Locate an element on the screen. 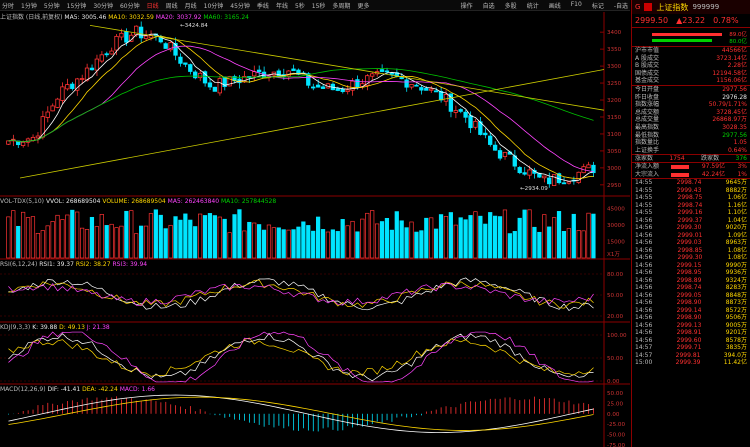 This screenshot has height=447, width=750. row-label: 基金成交 is located at coordinates (647, 81).